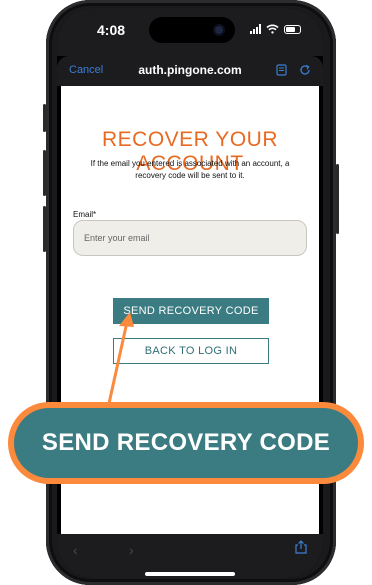 This screenshot has height=585, width=372. I want to click on callout-label: SEND RECOVERY CODE, so click(186, 443).